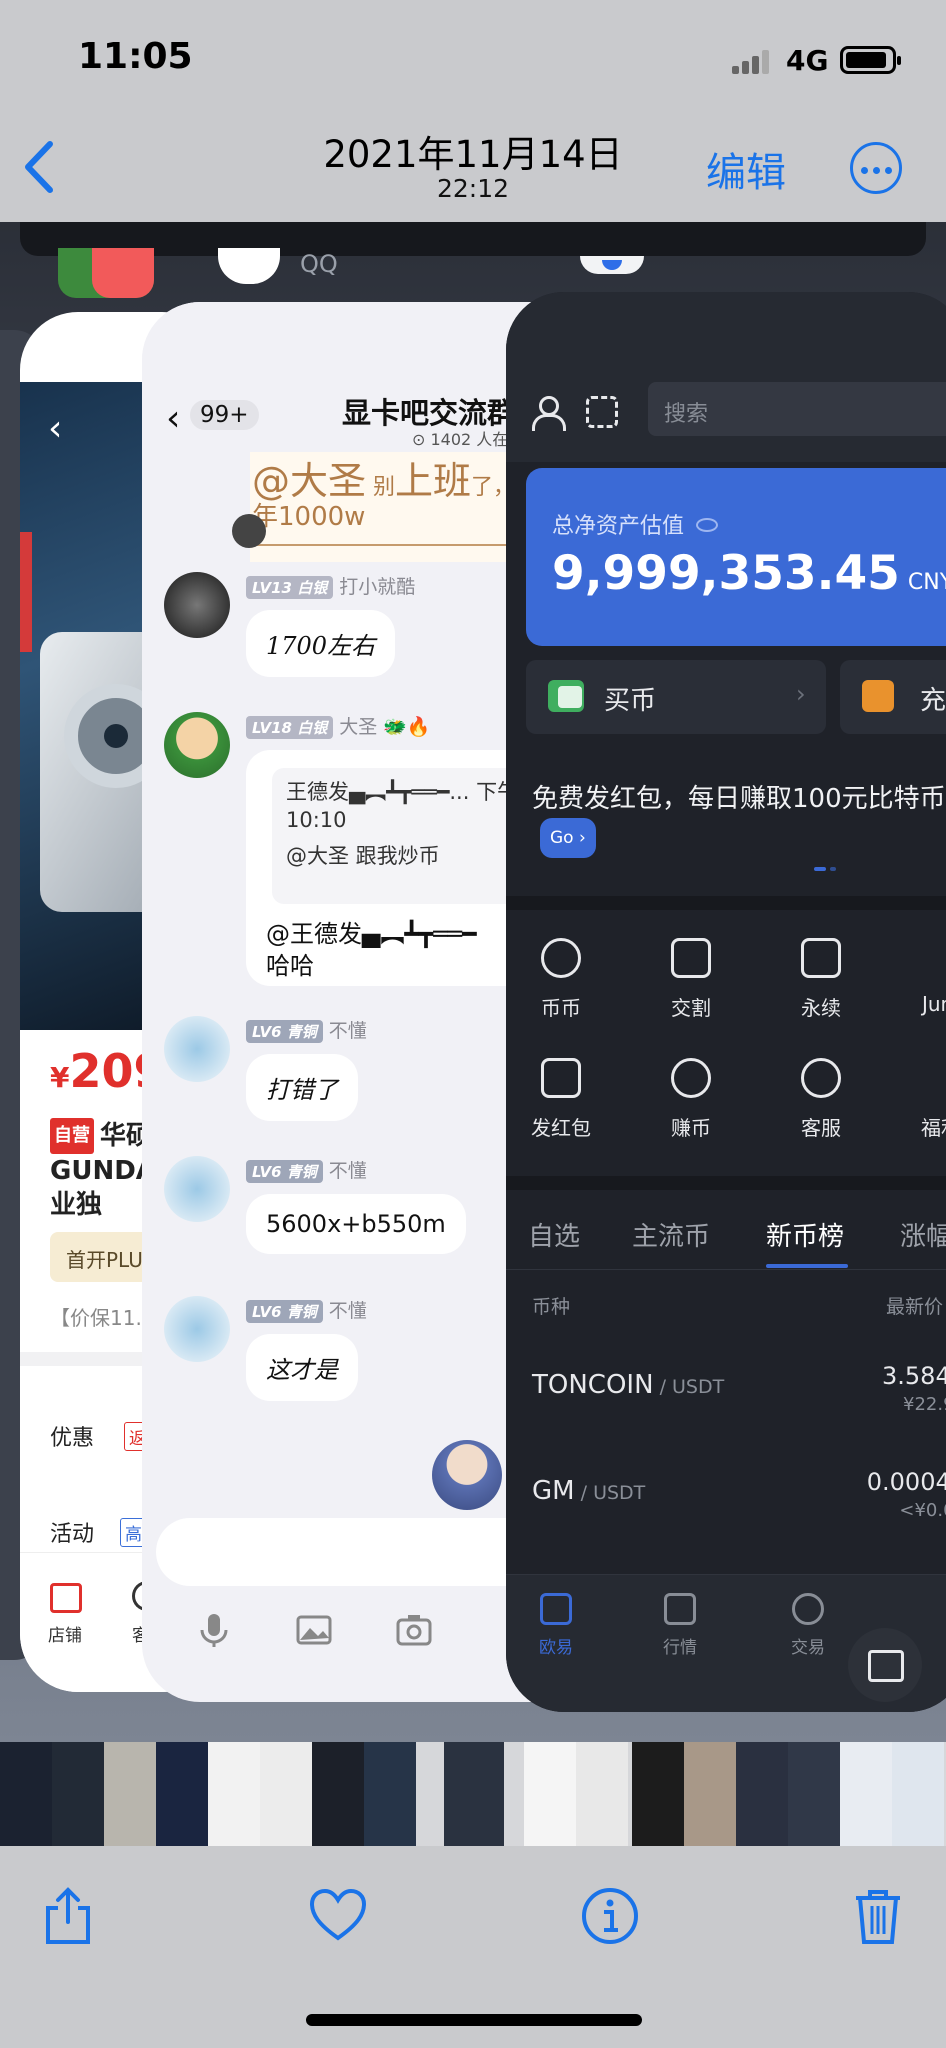 Image resolution: width=946 pixels, height=2048 pixels. What do you see at coordinates (556, 1609) in the screenshot?
I see `home-icon` at bounding box center [556, 1609].